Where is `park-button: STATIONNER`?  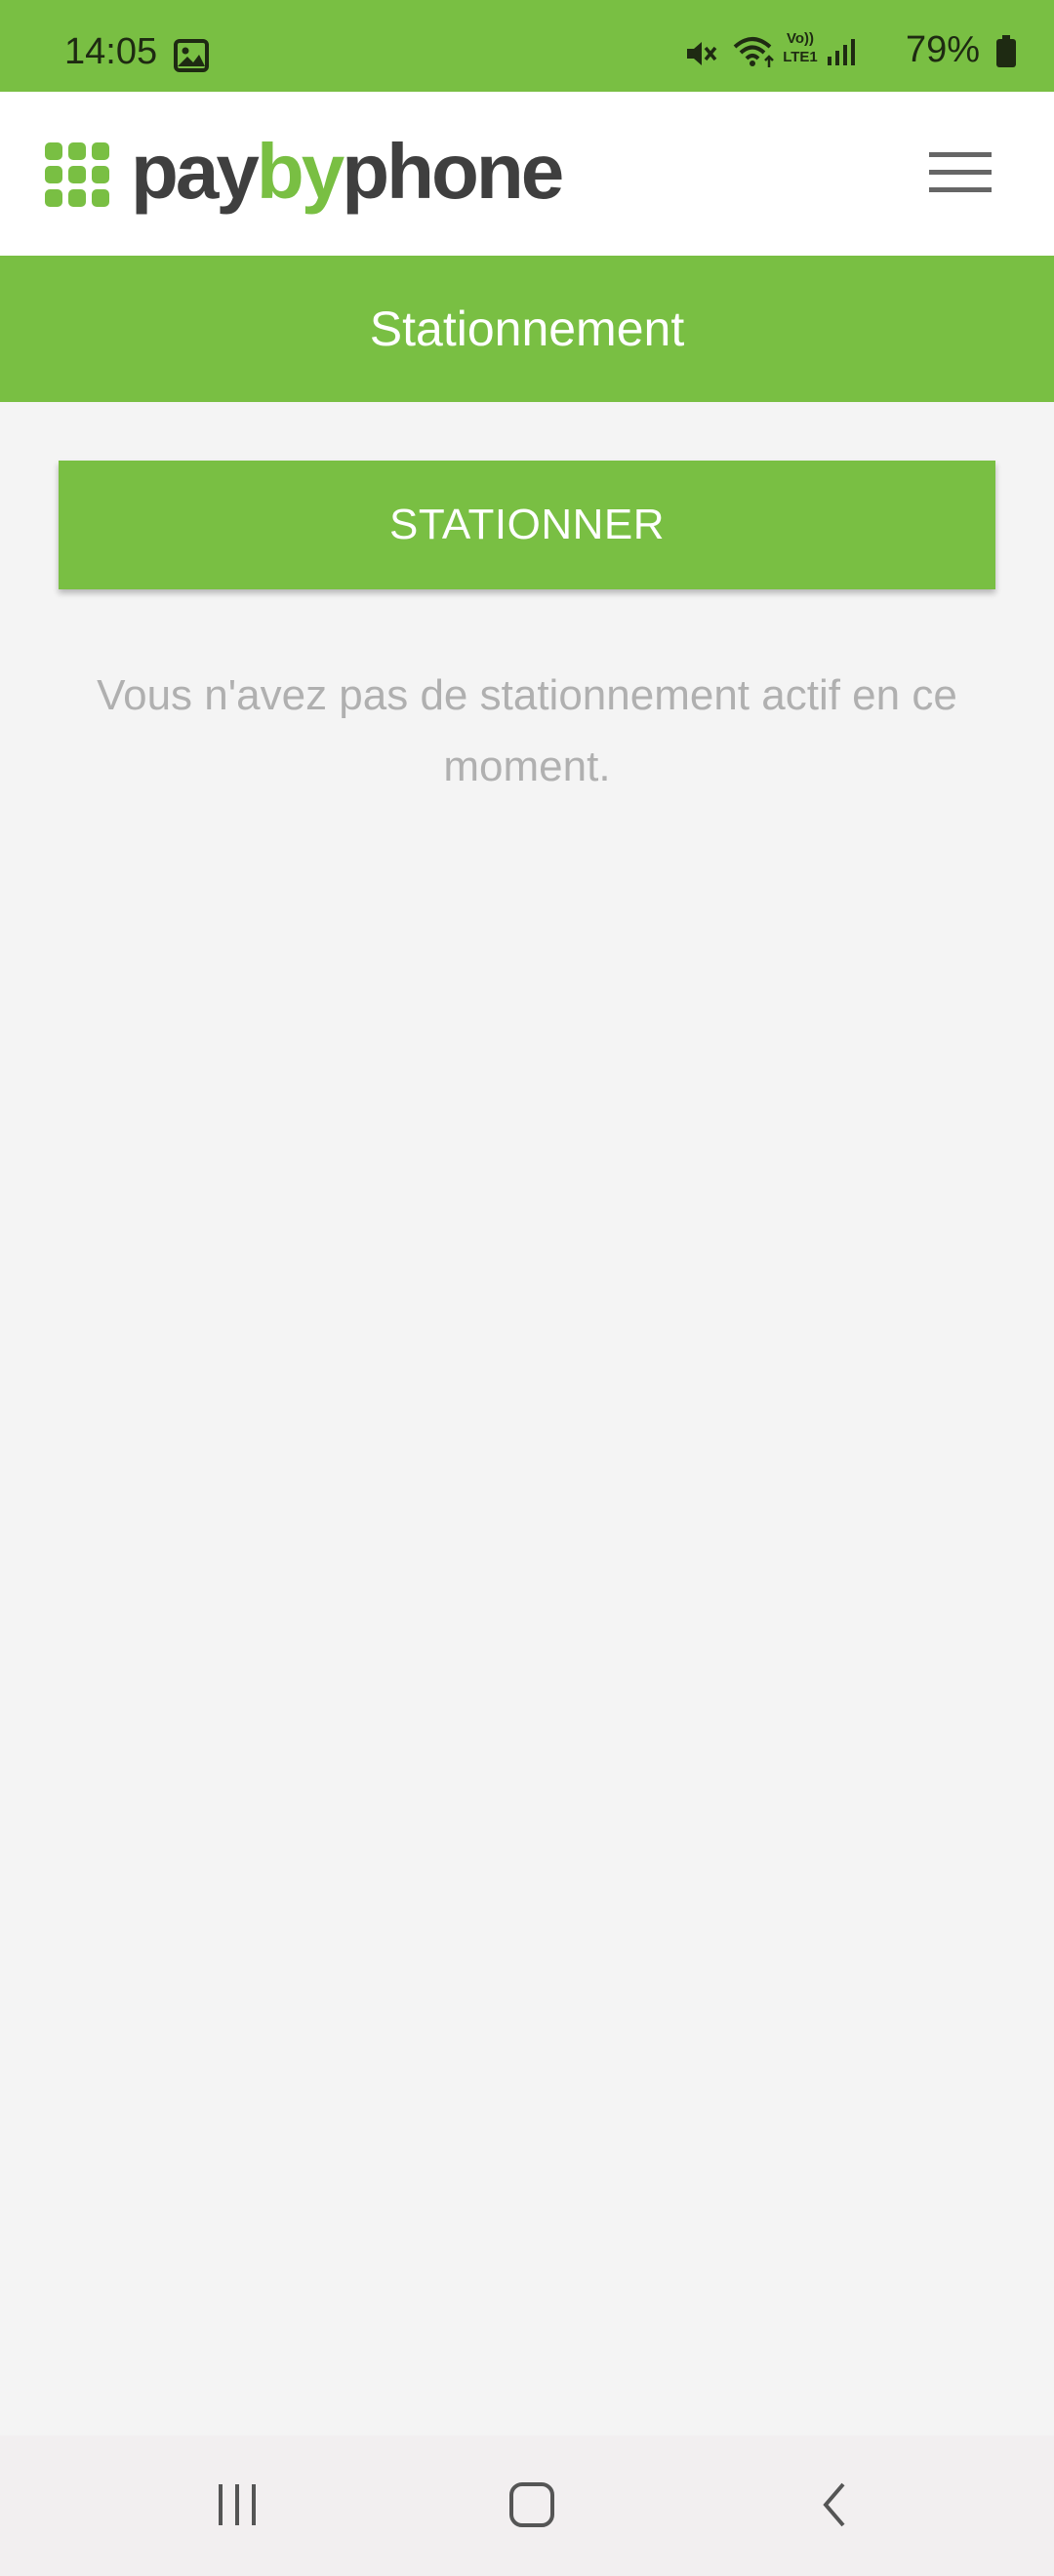
park-button: STATIONNER is located at coordinates (527, 525).